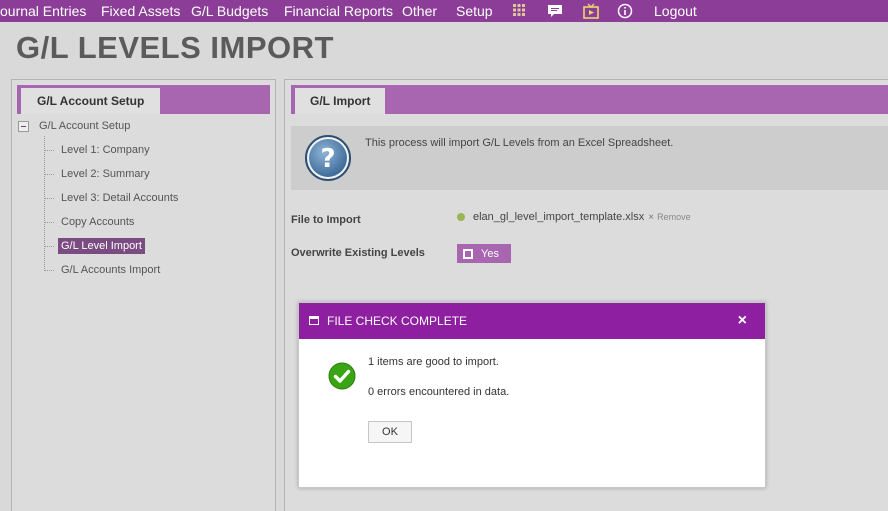 Image resolution: width=888 pixels, height=511 pixels. I want to click on nav-journal-entries: ournal Entries, so click(43, 11).